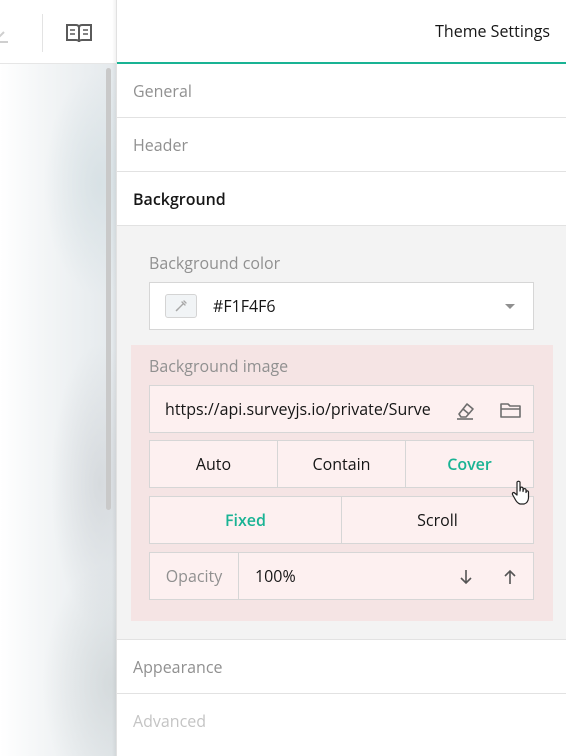 This screenshot has height=756, width=566. I want to click on eraser-icon, so click(465, 410).